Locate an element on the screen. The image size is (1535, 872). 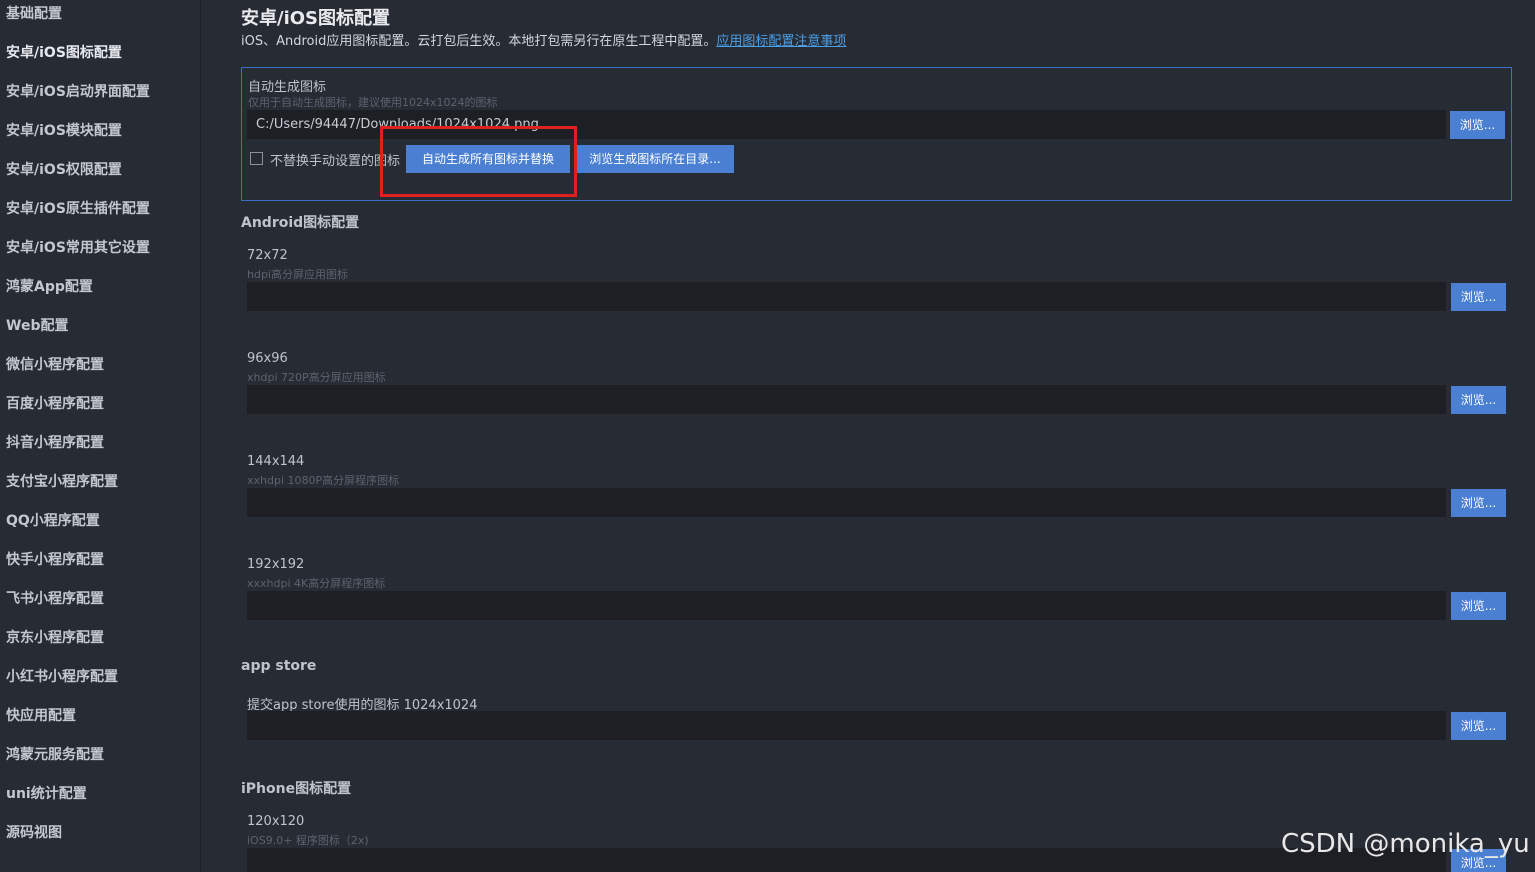
sidebar-item-baidu: 百度小程序配置 is located at coordinates (55, 403).